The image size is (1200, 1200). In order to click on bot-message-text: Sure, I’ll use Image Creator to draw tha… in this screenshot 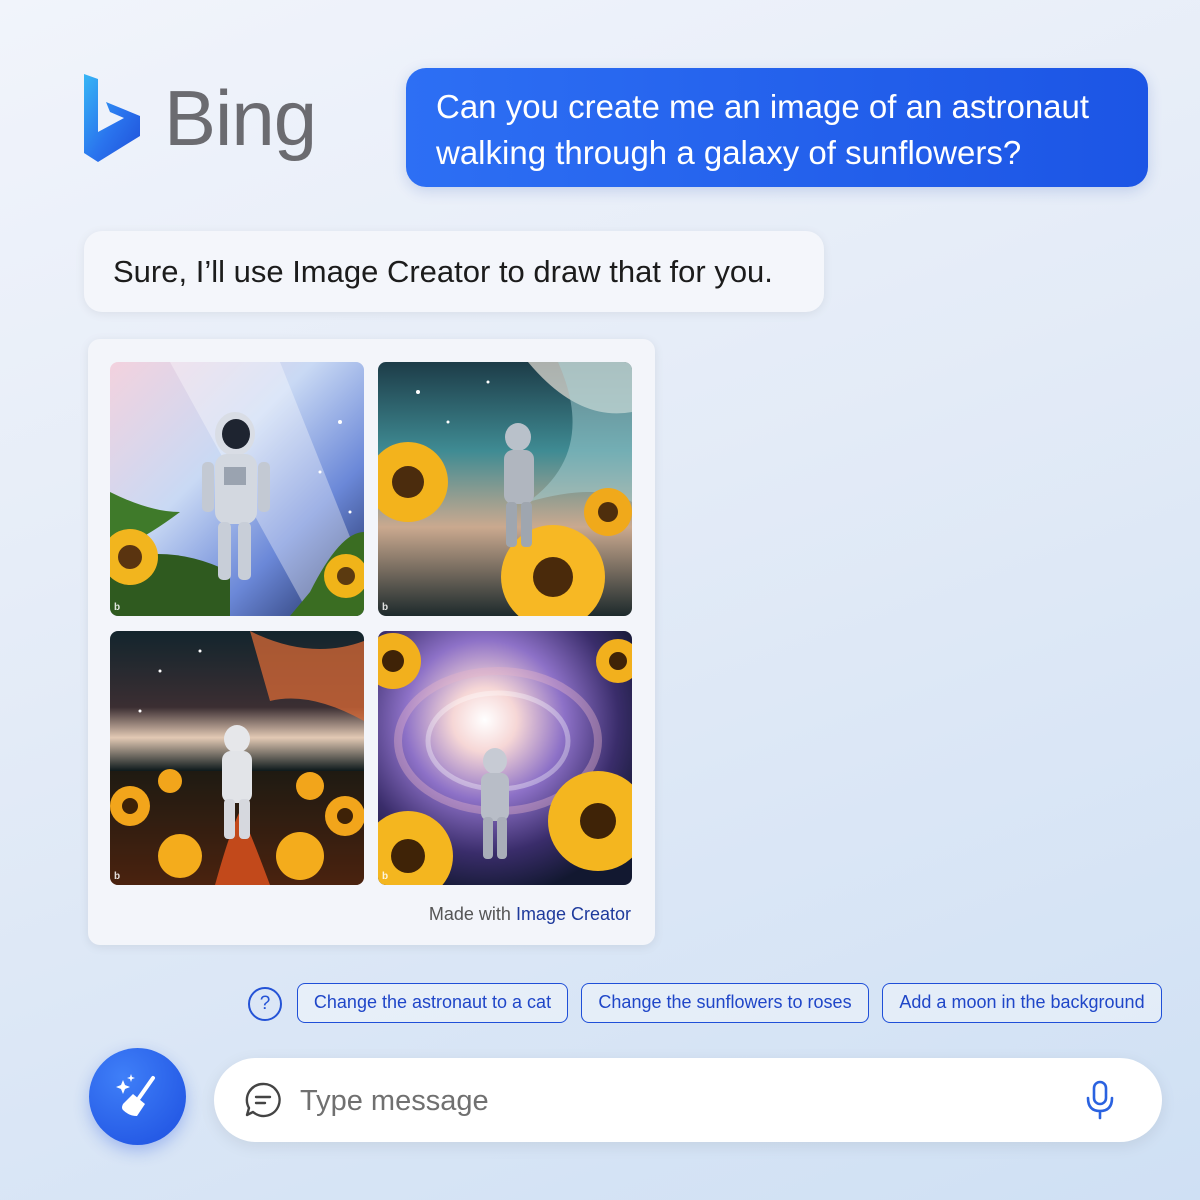, I will do `click(443, 271)`.